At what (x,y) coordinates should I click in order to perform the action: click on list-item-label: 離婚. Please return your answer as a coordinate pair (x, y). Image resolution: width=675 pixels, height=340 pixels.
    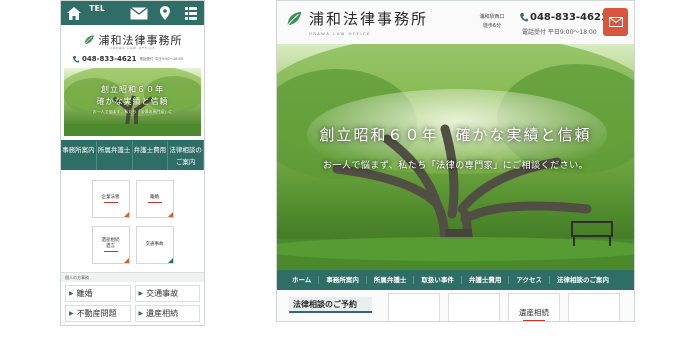
    Looking at the image, I should click on (84, 293).